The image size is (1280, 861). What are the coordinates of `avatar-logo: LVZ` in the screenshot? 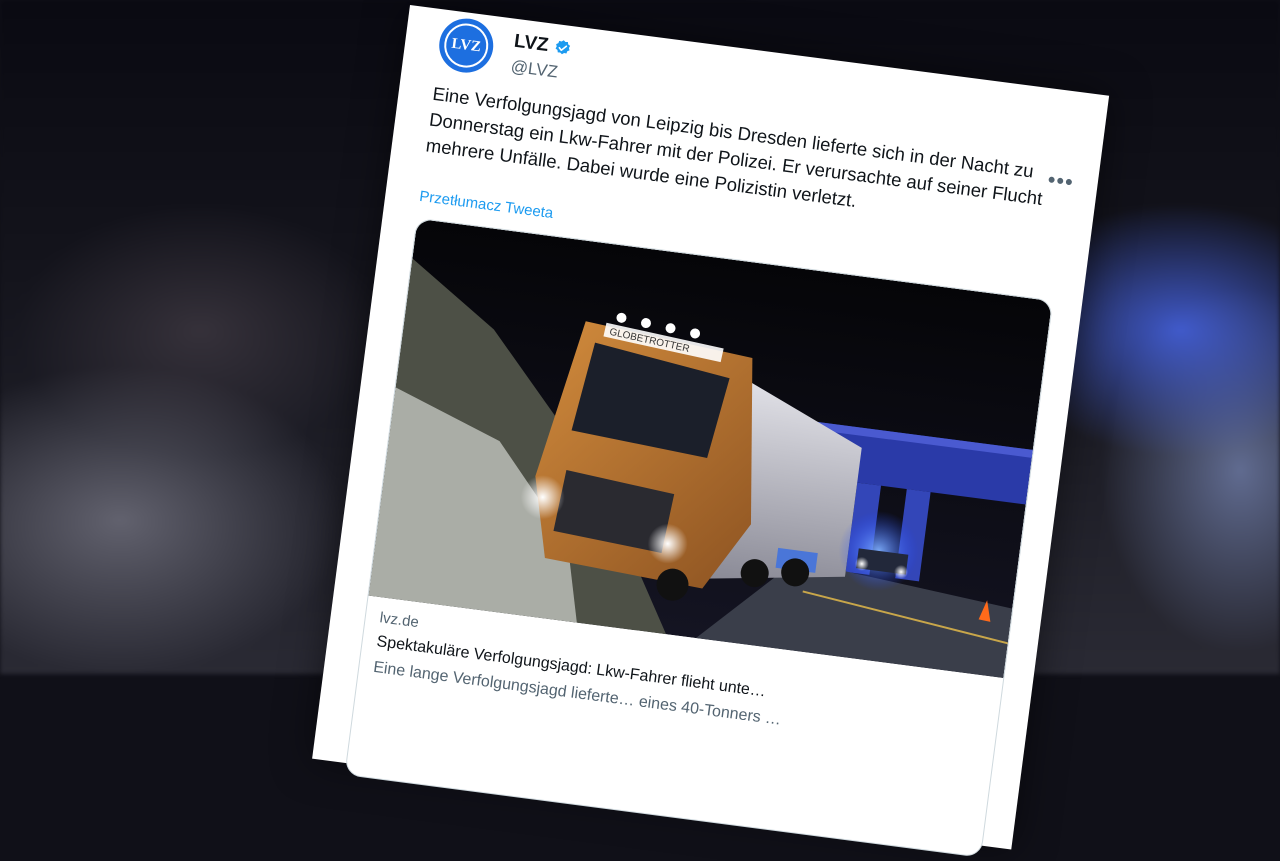 It's located at (466, 45).